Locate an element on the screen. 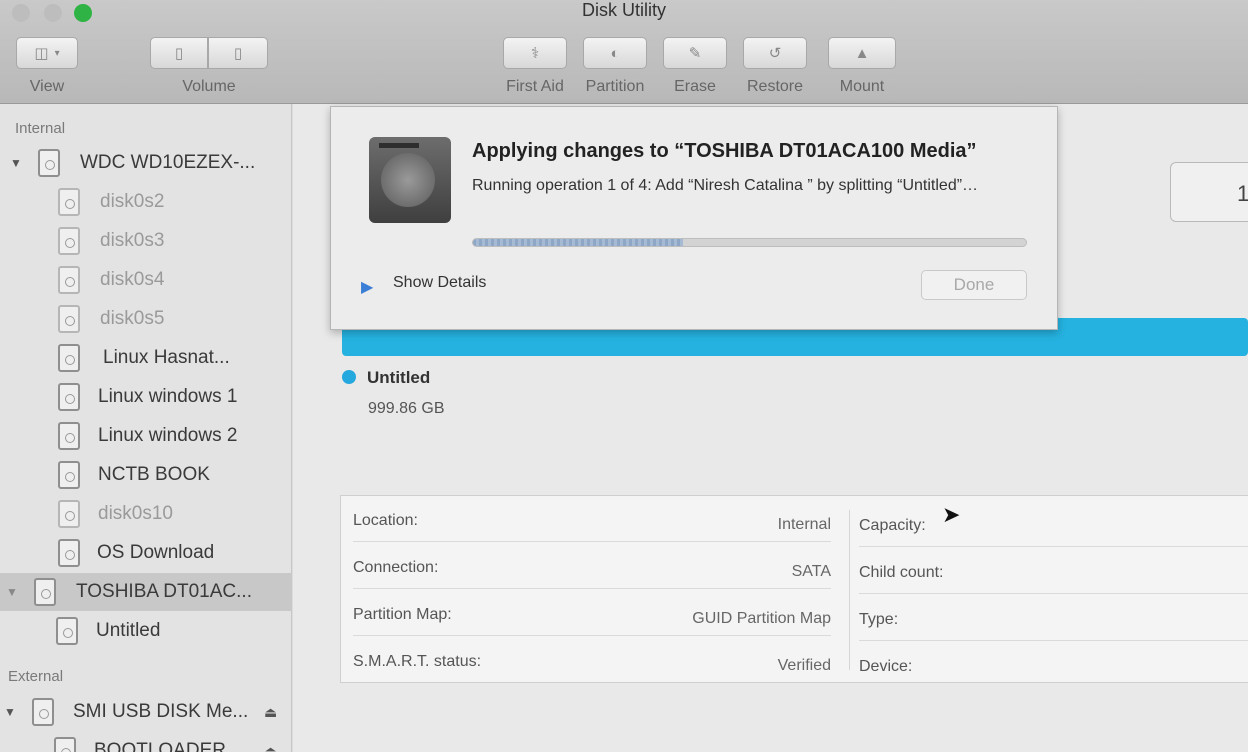  partition-map-value: GUID Partition Map is located at coordinates (761, 618).